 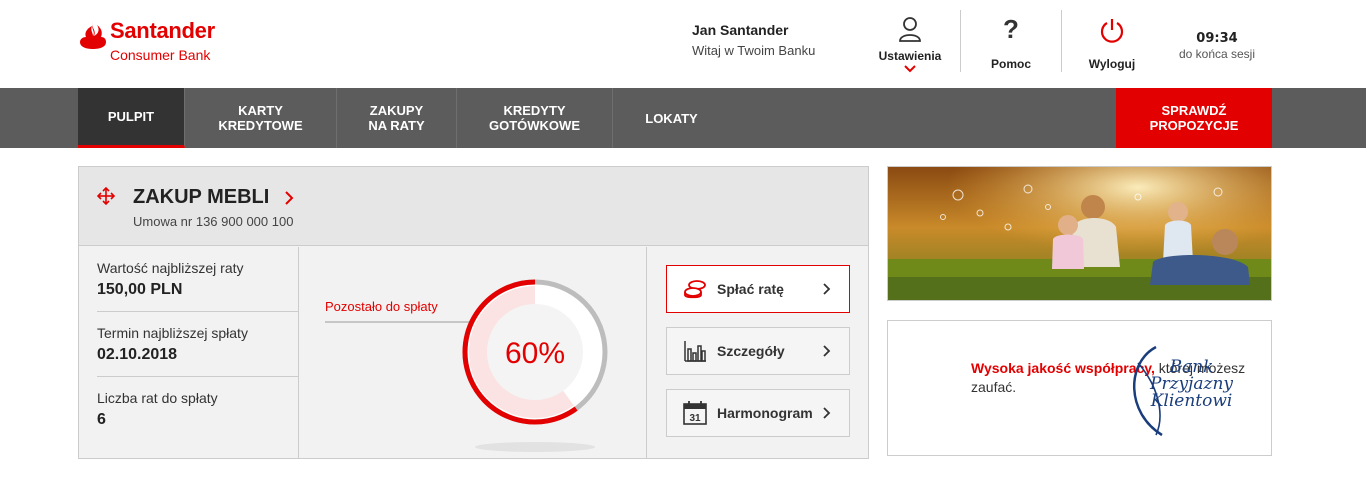 I want to click on nav-item-pulpit: PULPIT, so click(x=131, y=118).